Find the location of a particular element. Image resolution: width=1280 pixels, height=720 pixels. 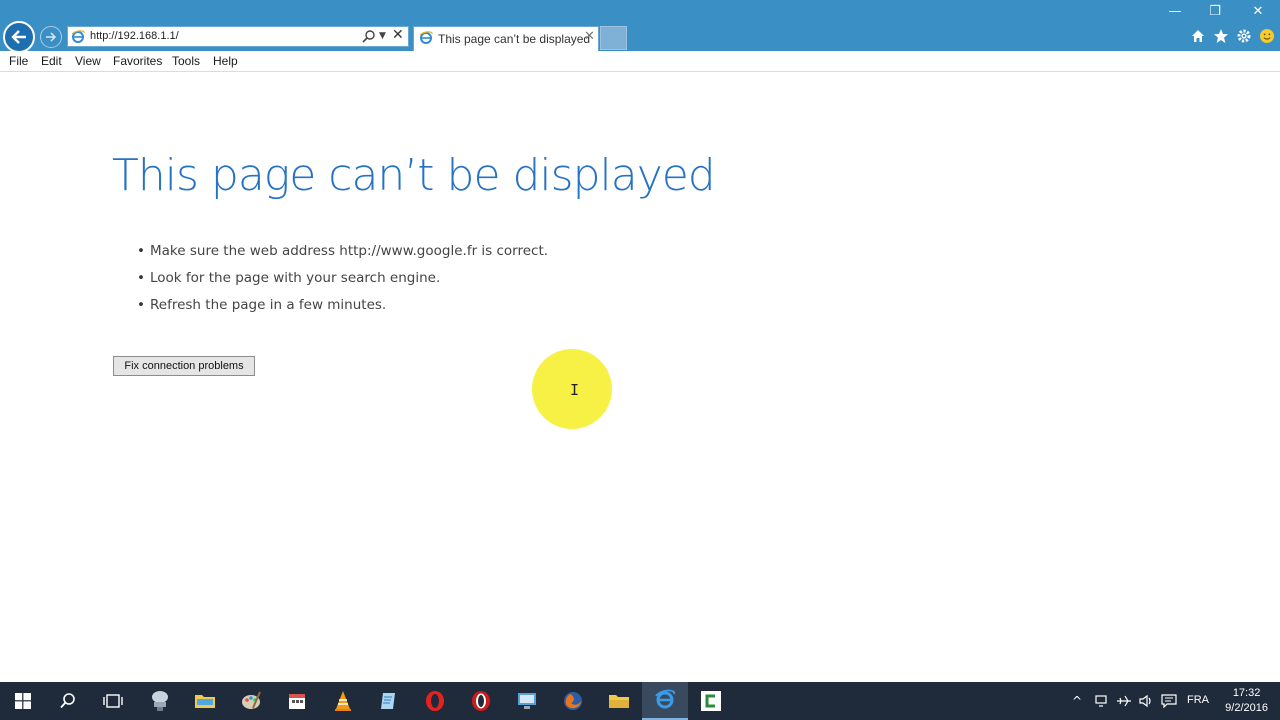

menu-favorites: Favorites is located at coordinates (137, 61).